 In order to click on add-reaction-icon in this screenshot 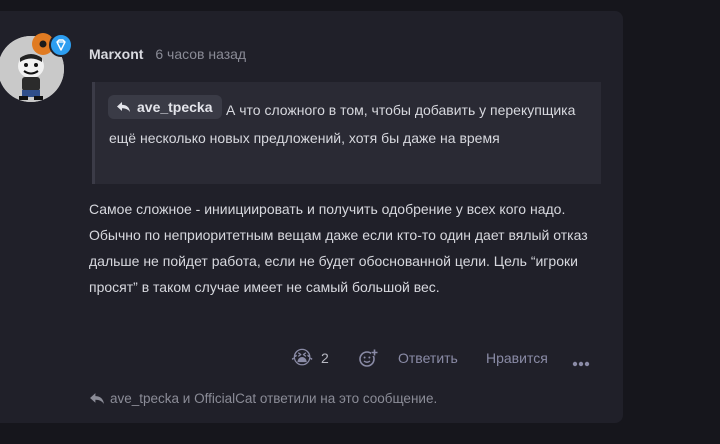, I will do `click(368, 359)`.